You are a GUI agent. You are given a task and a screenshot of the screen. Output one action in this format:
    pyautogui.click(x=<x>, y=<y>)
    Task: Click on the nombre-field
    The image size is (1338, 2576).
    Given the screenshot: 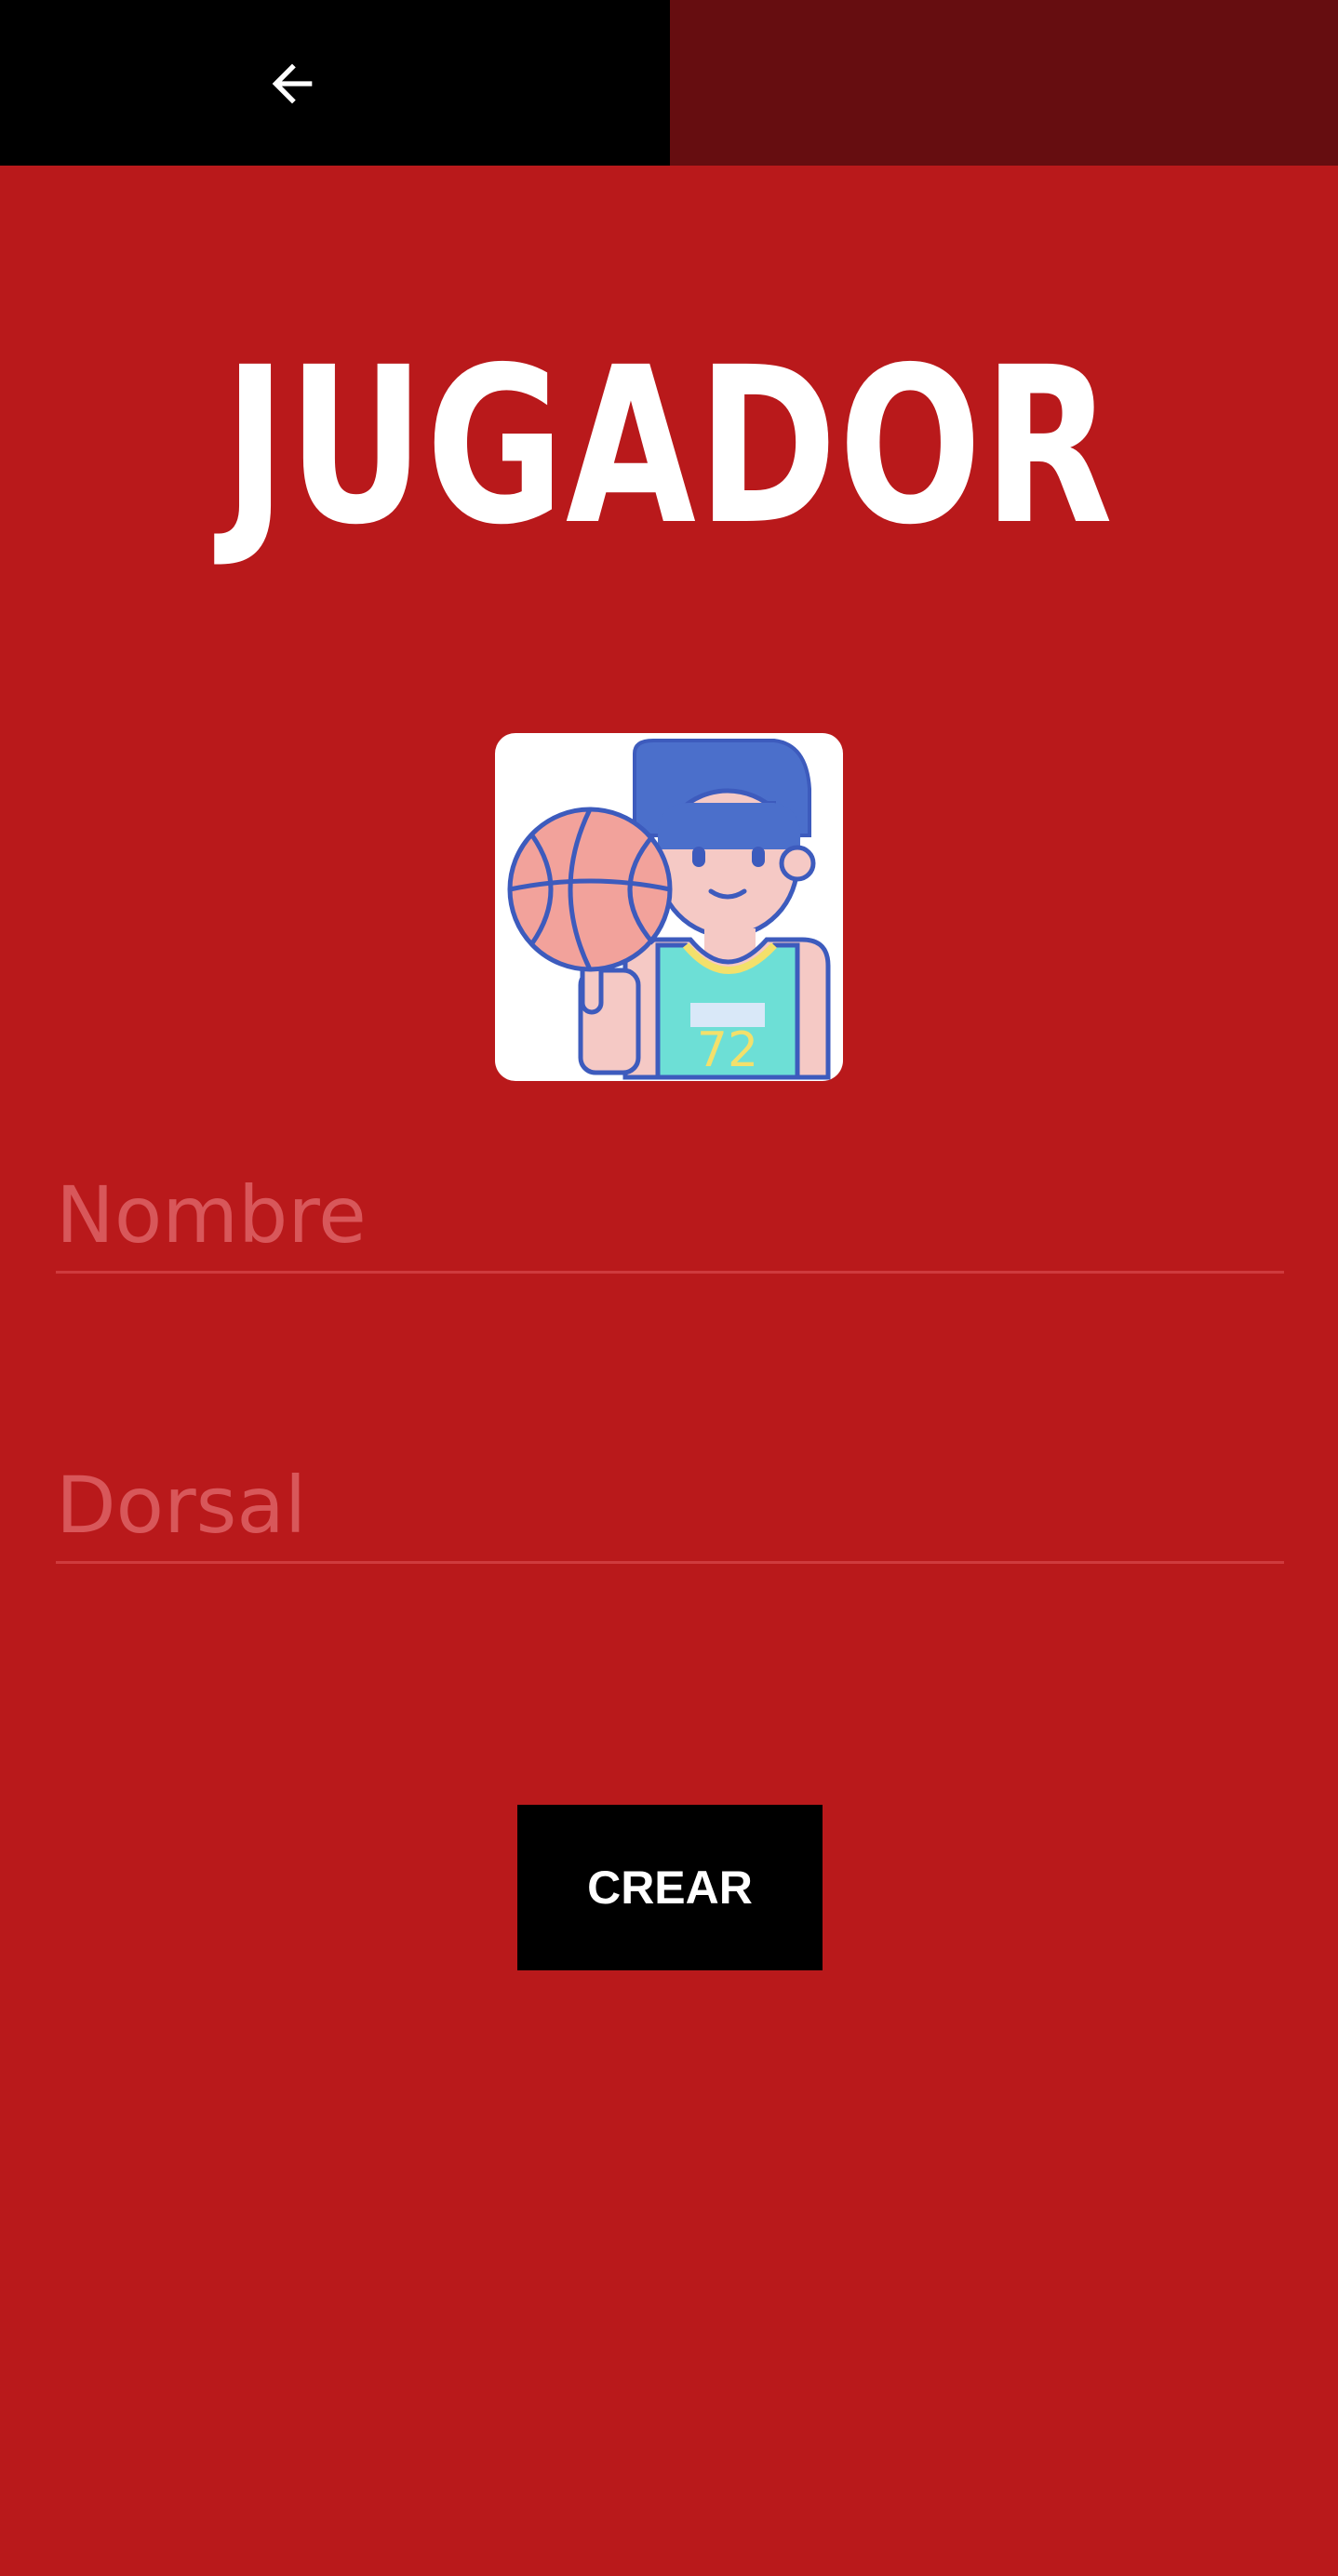 What is the action you would take?
    pyautogui.click(x=670, y=1216)
    